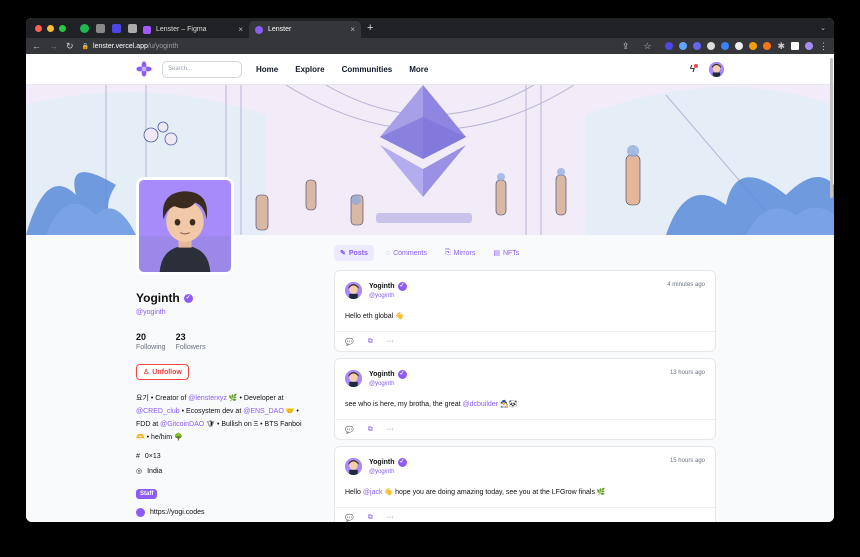 The width and height of the screenshot is (860, 557). What do you see at coordinates (139, 471) in the screenshot?
I see `location-pin-icon: ◎` at bounding box center [139, 471].